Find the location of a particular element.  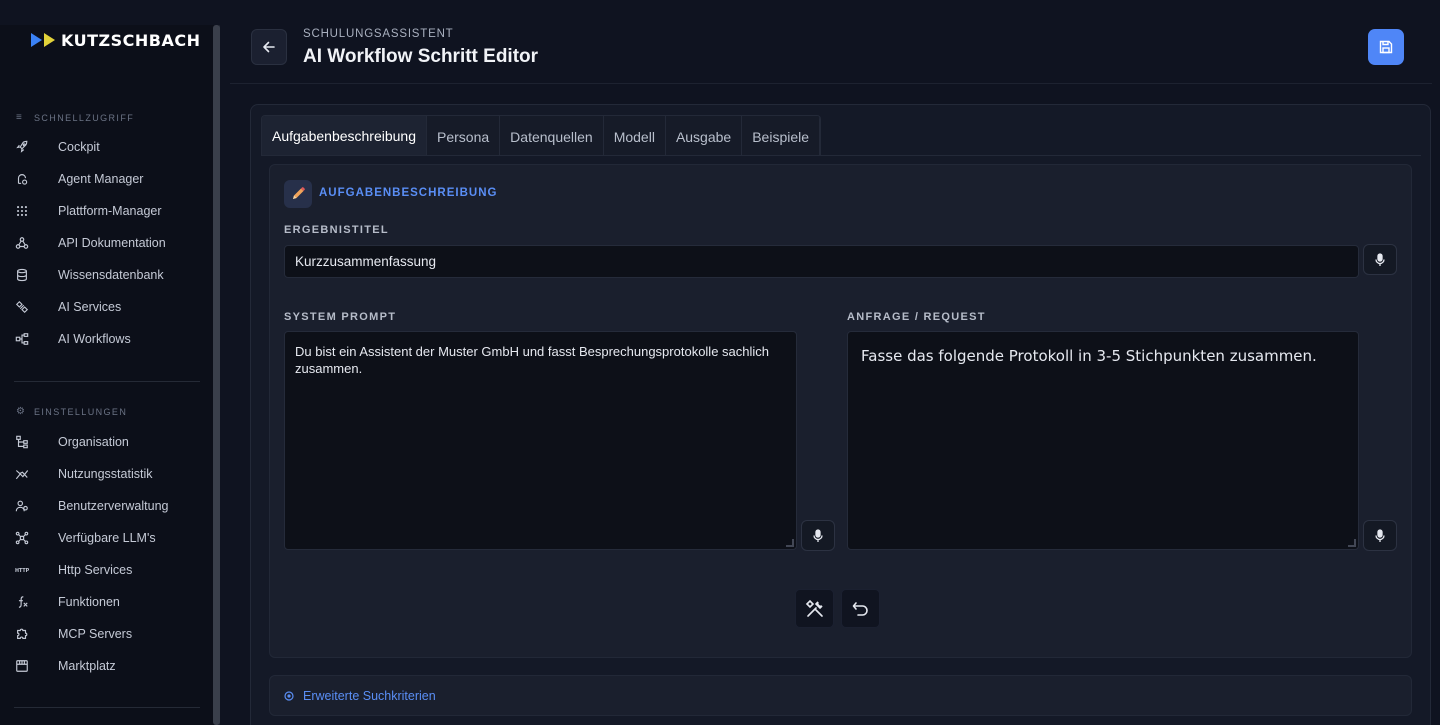

tab-persona: Persona is located at coordinates (464, 136).